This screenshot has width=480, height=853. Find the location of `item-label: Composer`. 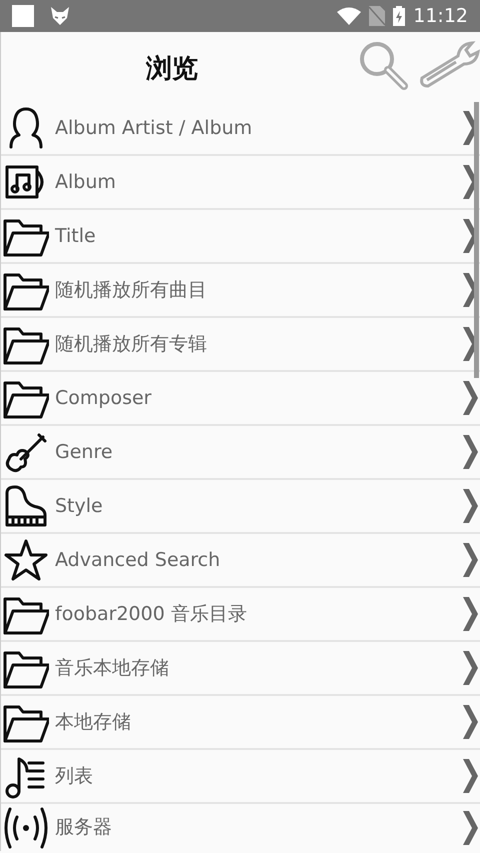

item-label: Composer is located at coordinates (103, 398).